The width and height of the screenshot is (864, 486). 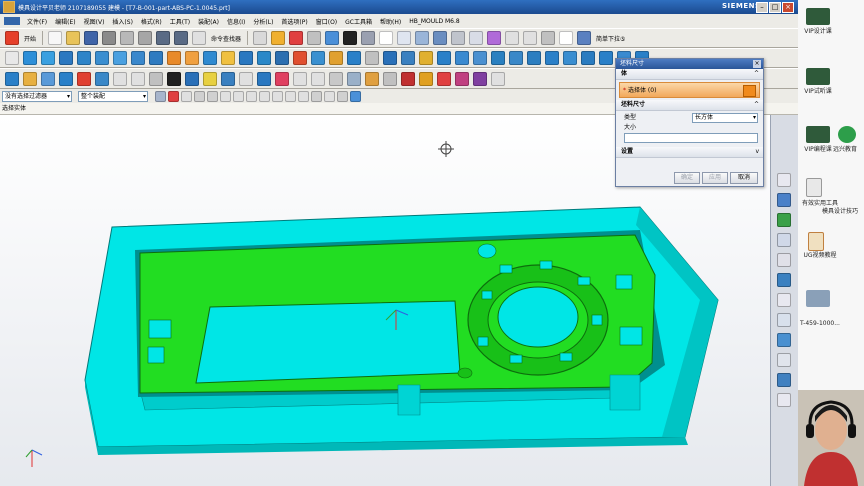 I want to click on menu-insert: 插入(S), so click(x=122, y=21).